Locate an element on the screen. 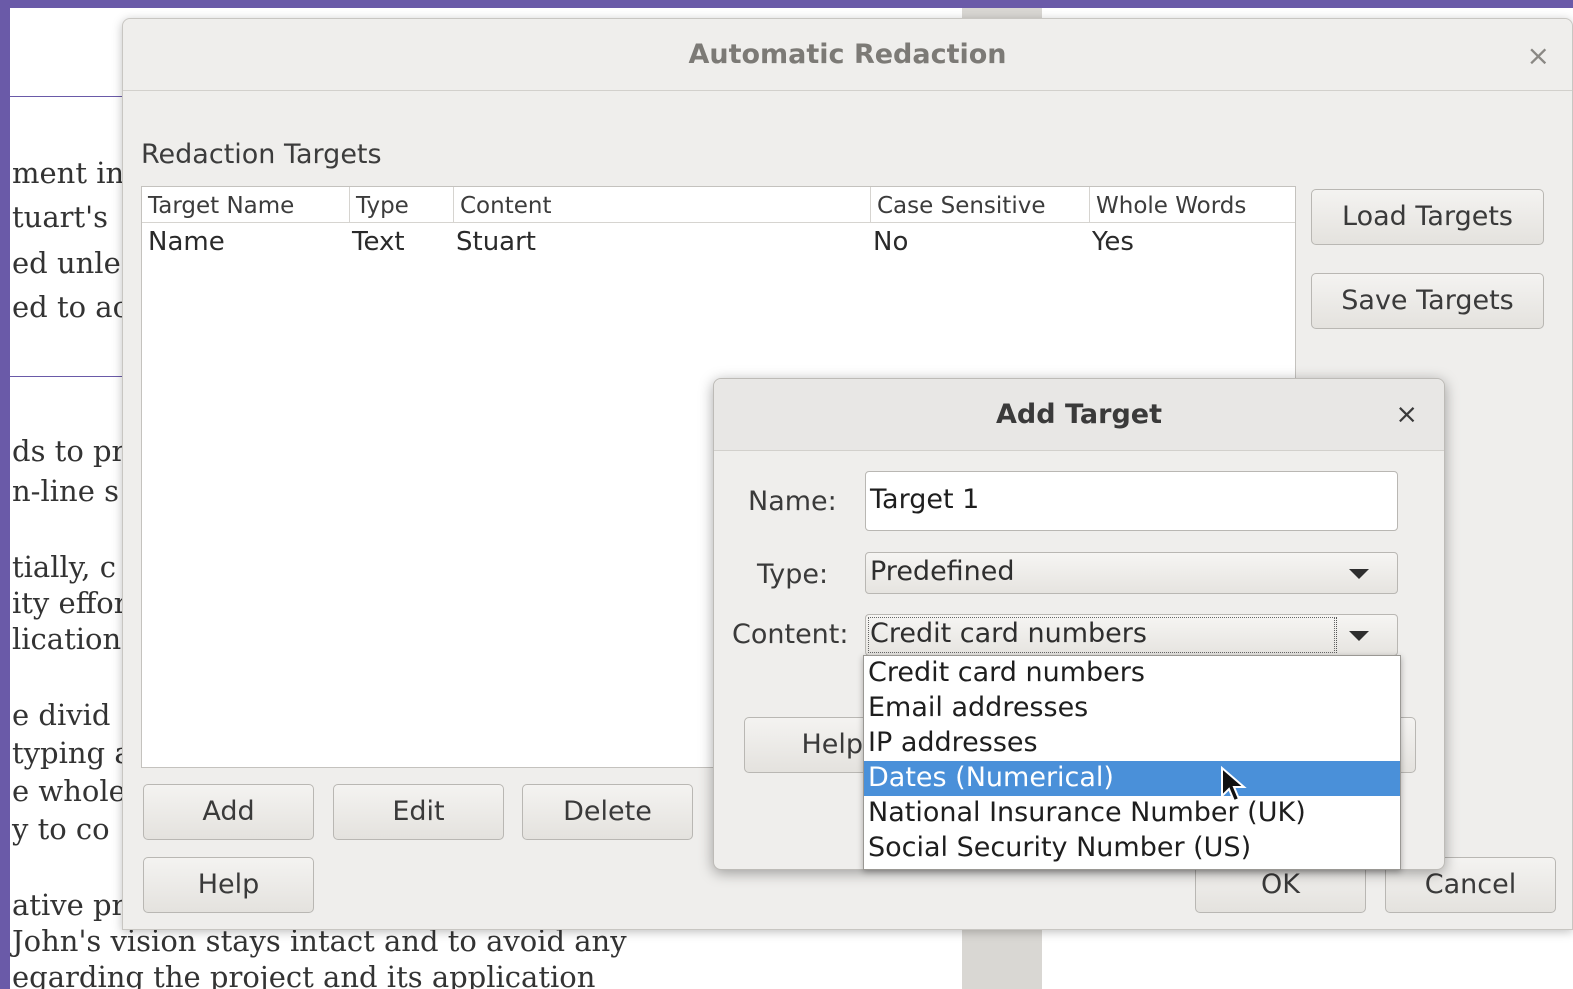 This screenshot has height=989, width=1573. type-select: Predefined is located at coordinates (1131, 573).